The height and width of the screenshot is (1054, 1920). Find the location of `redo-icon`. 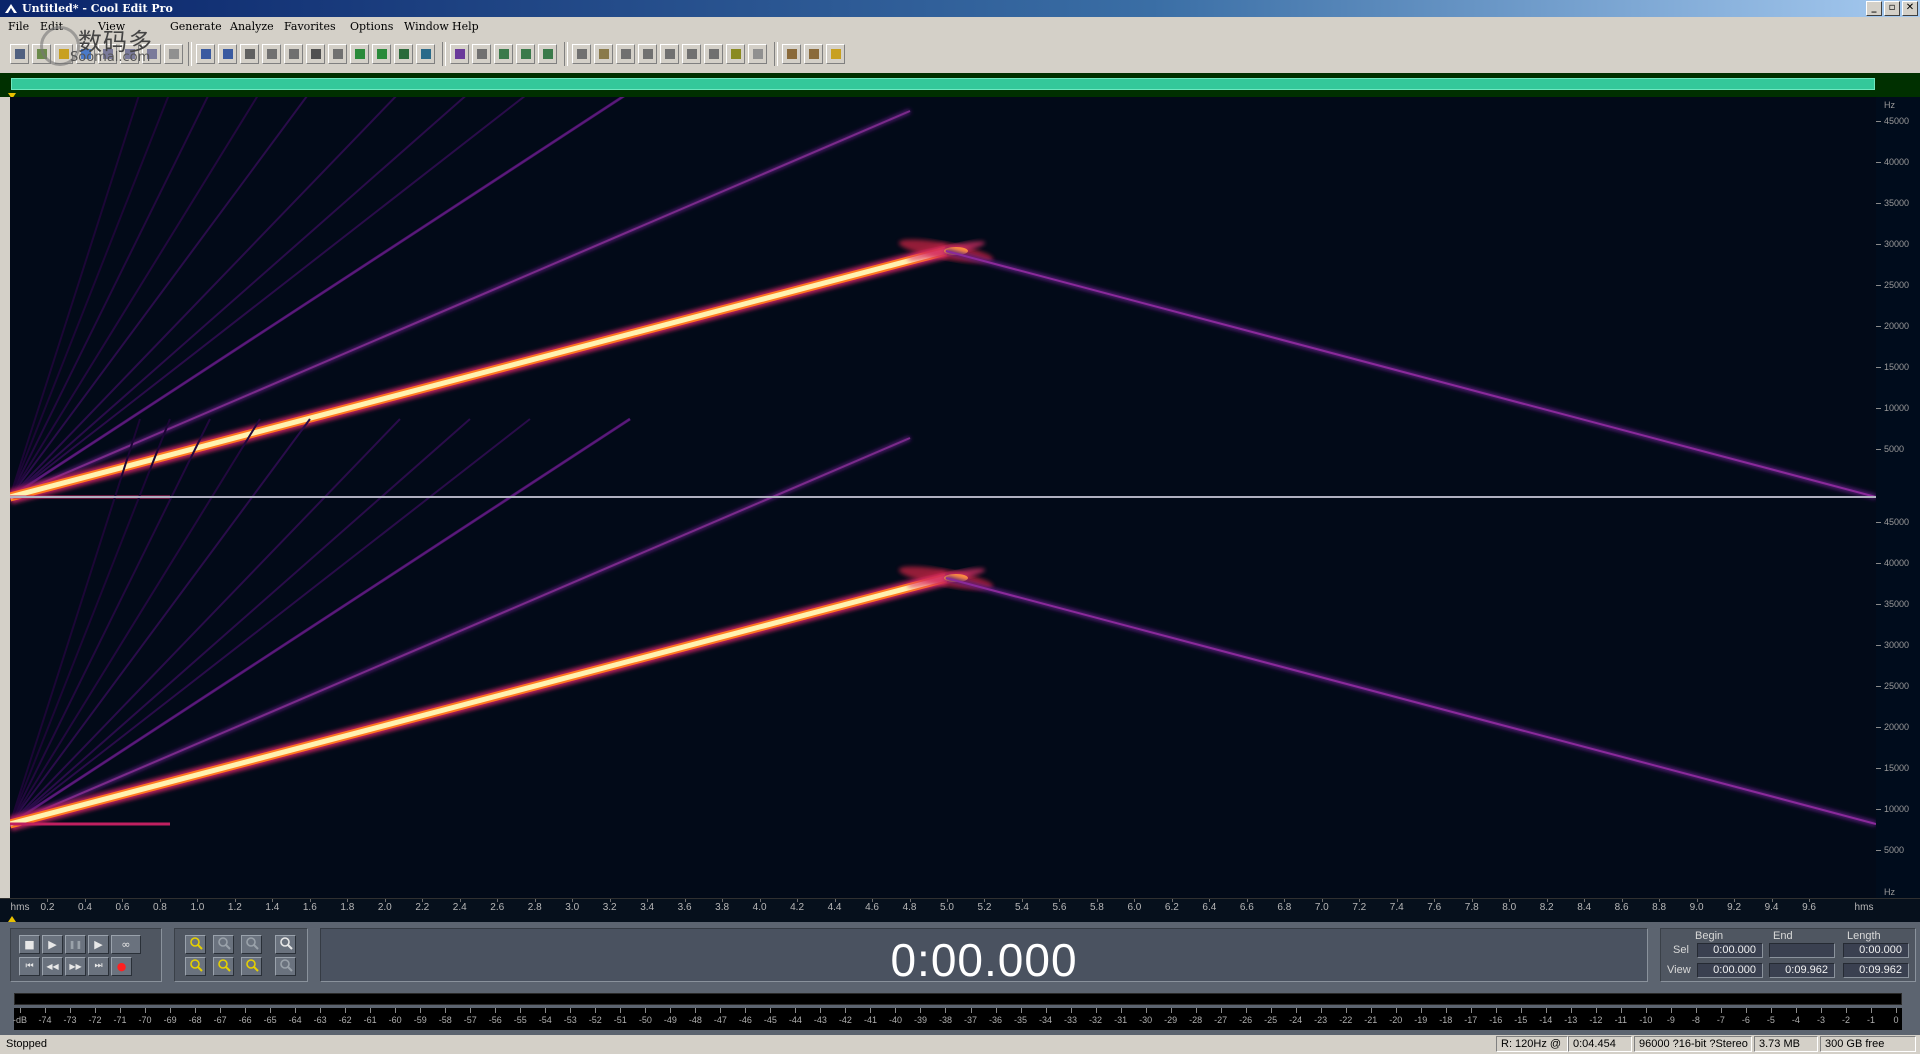

redo-icon is located at coordinates (227, 54).